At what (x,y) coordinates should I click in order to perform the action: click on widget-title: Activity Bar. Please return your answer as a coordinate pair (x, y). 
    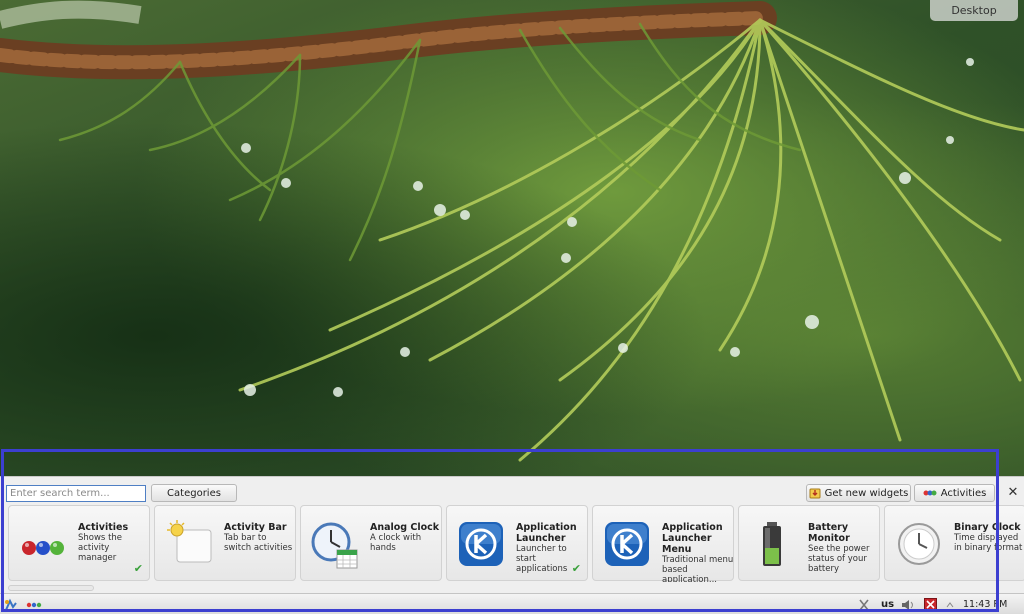
    Looking at the image, I should click on (255, 527).